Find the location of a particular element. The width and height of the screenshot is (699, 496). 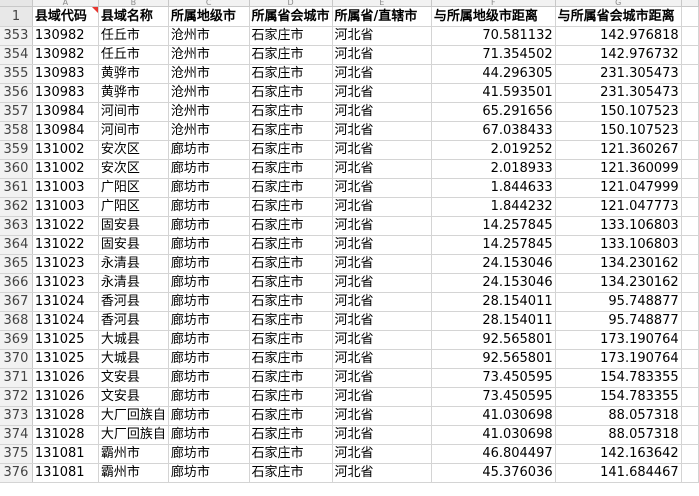

prefecture-distance-cell: 45.376036 is located at coordinates (493, 473).